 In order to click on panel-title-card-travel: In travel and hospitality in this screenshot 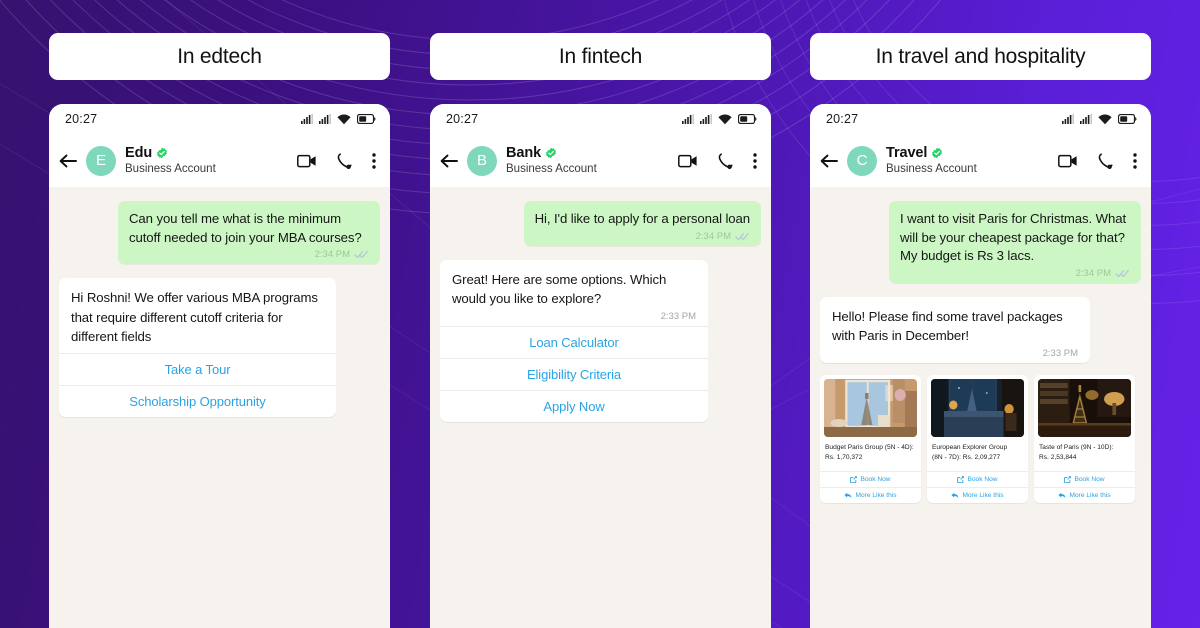, I will do `click(980, 56)`.